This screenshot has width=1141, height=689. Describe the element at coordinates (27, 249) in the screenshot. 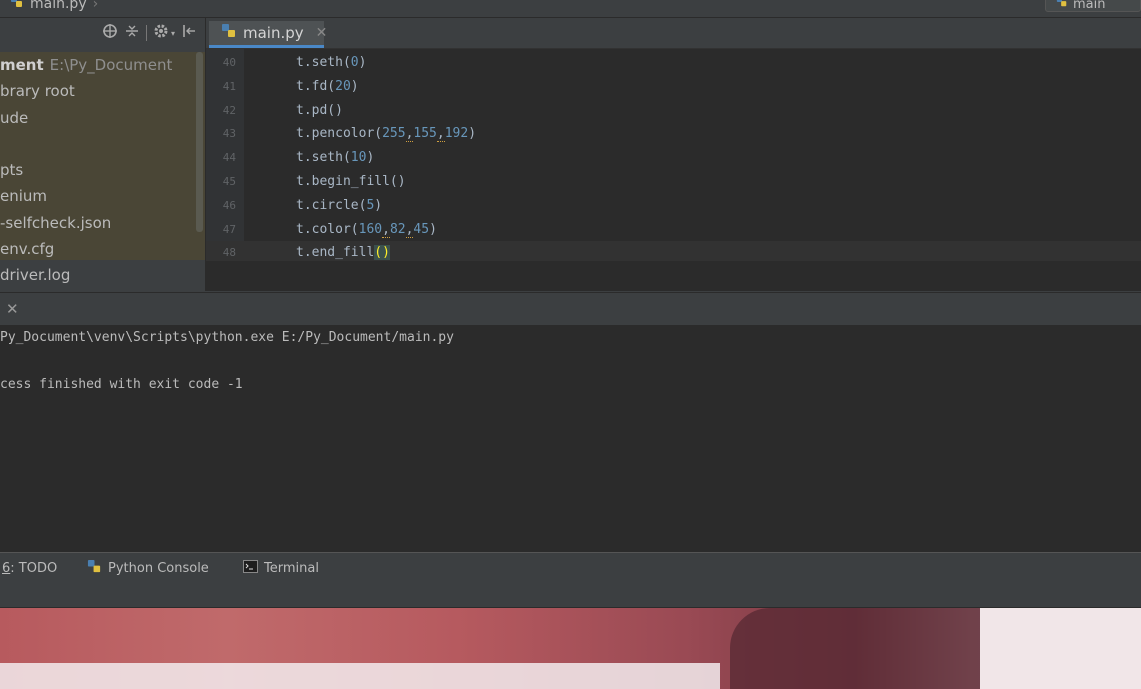

I see `tree-item-label: env.cfg` at that location.